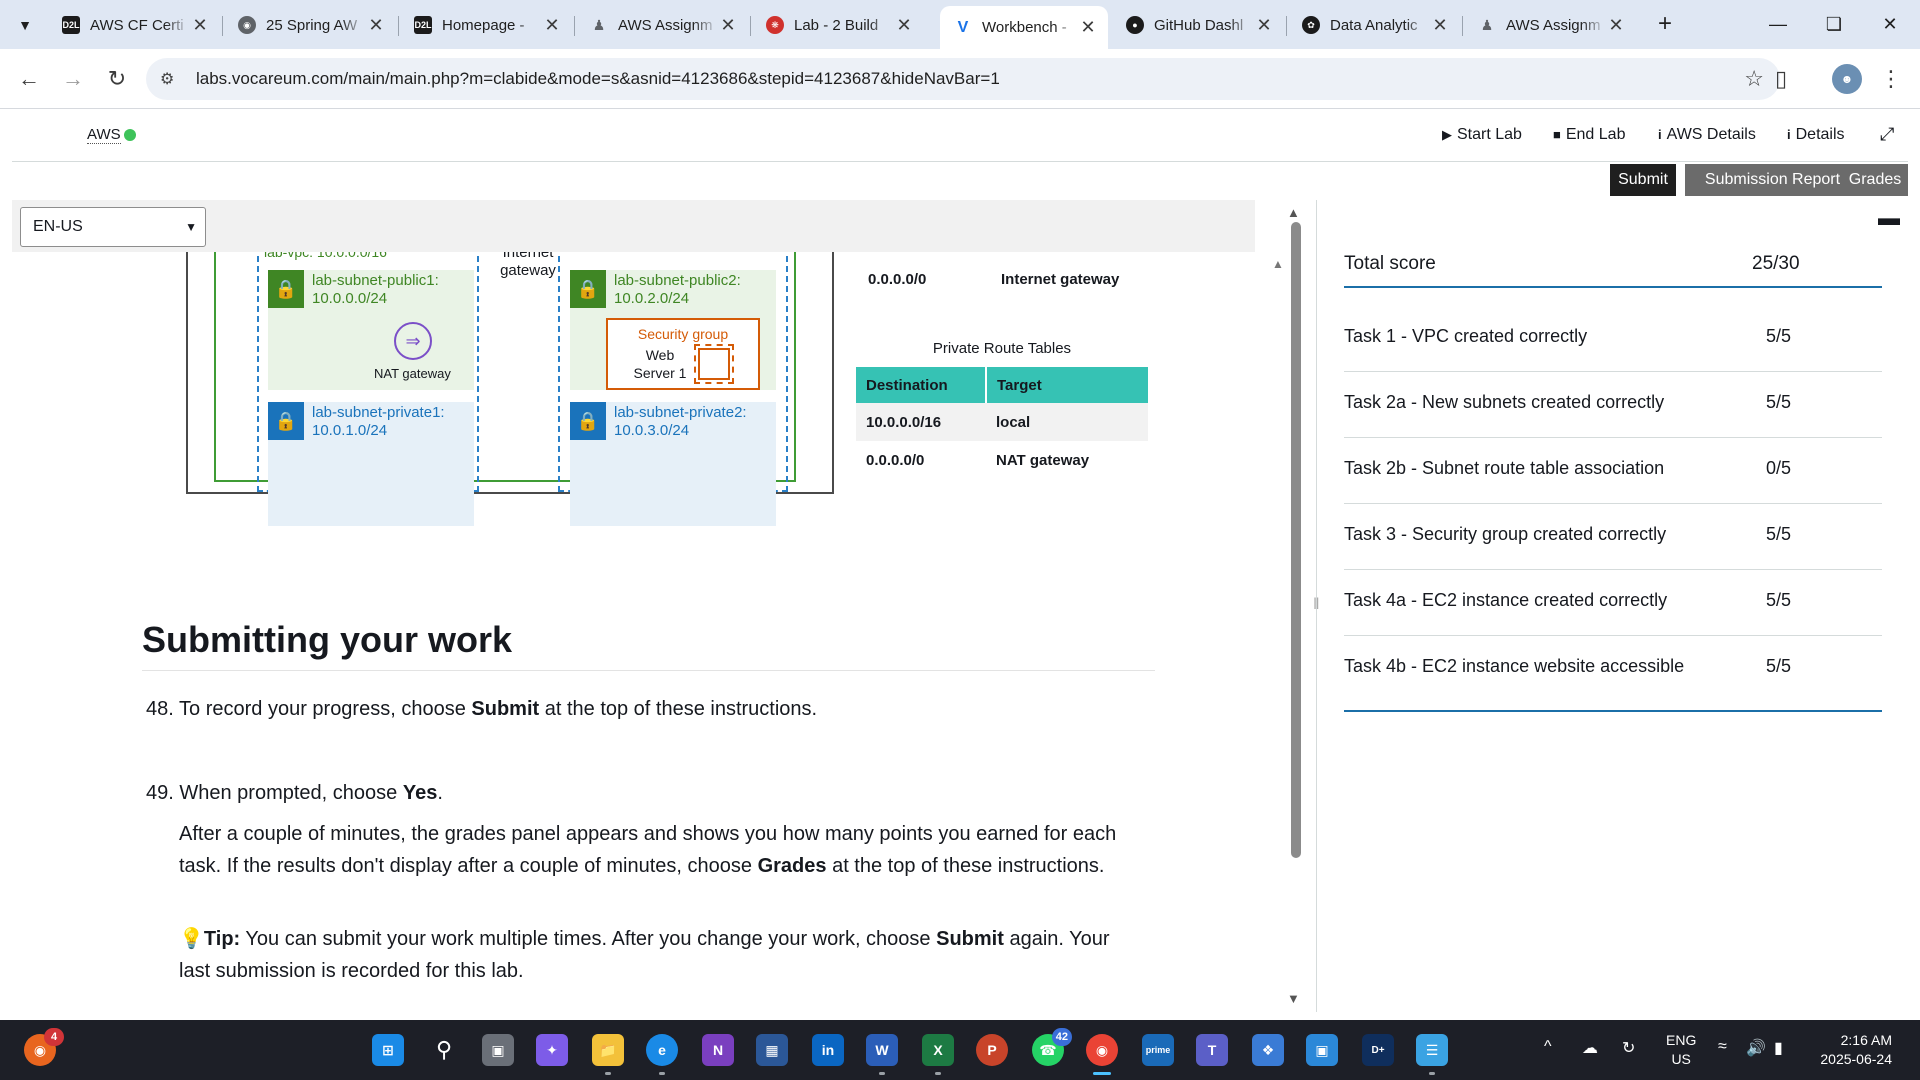 The image size is (1920, 1080). Describe the element at coordinates (113, 227) in the screenshot. I see `language-select: EN-US ▼` at that location.